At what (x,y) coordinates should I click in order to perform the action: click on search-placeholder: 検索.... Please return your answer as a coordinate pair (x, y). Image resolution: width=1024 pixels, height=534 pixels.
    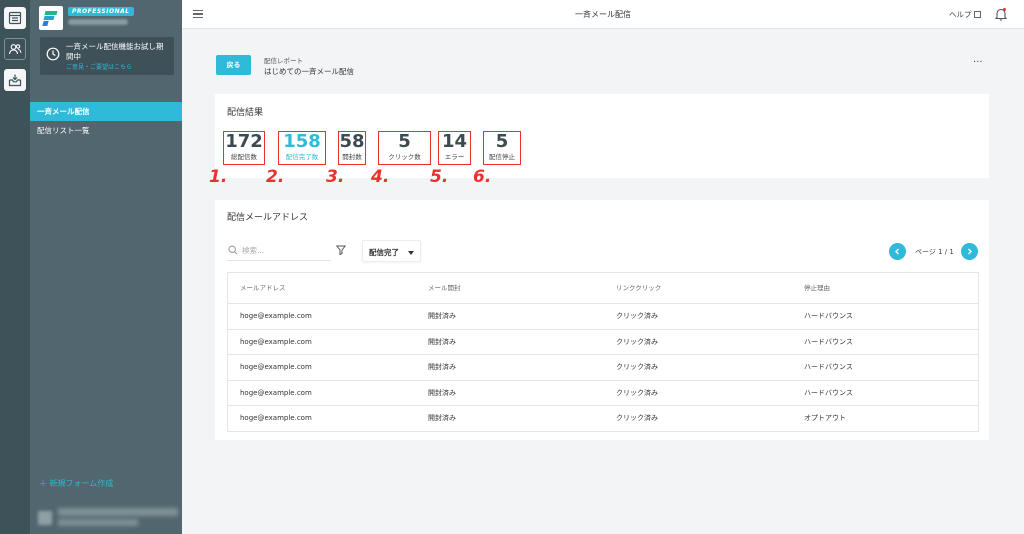
    Looking at the image, I should click on (253, 250).